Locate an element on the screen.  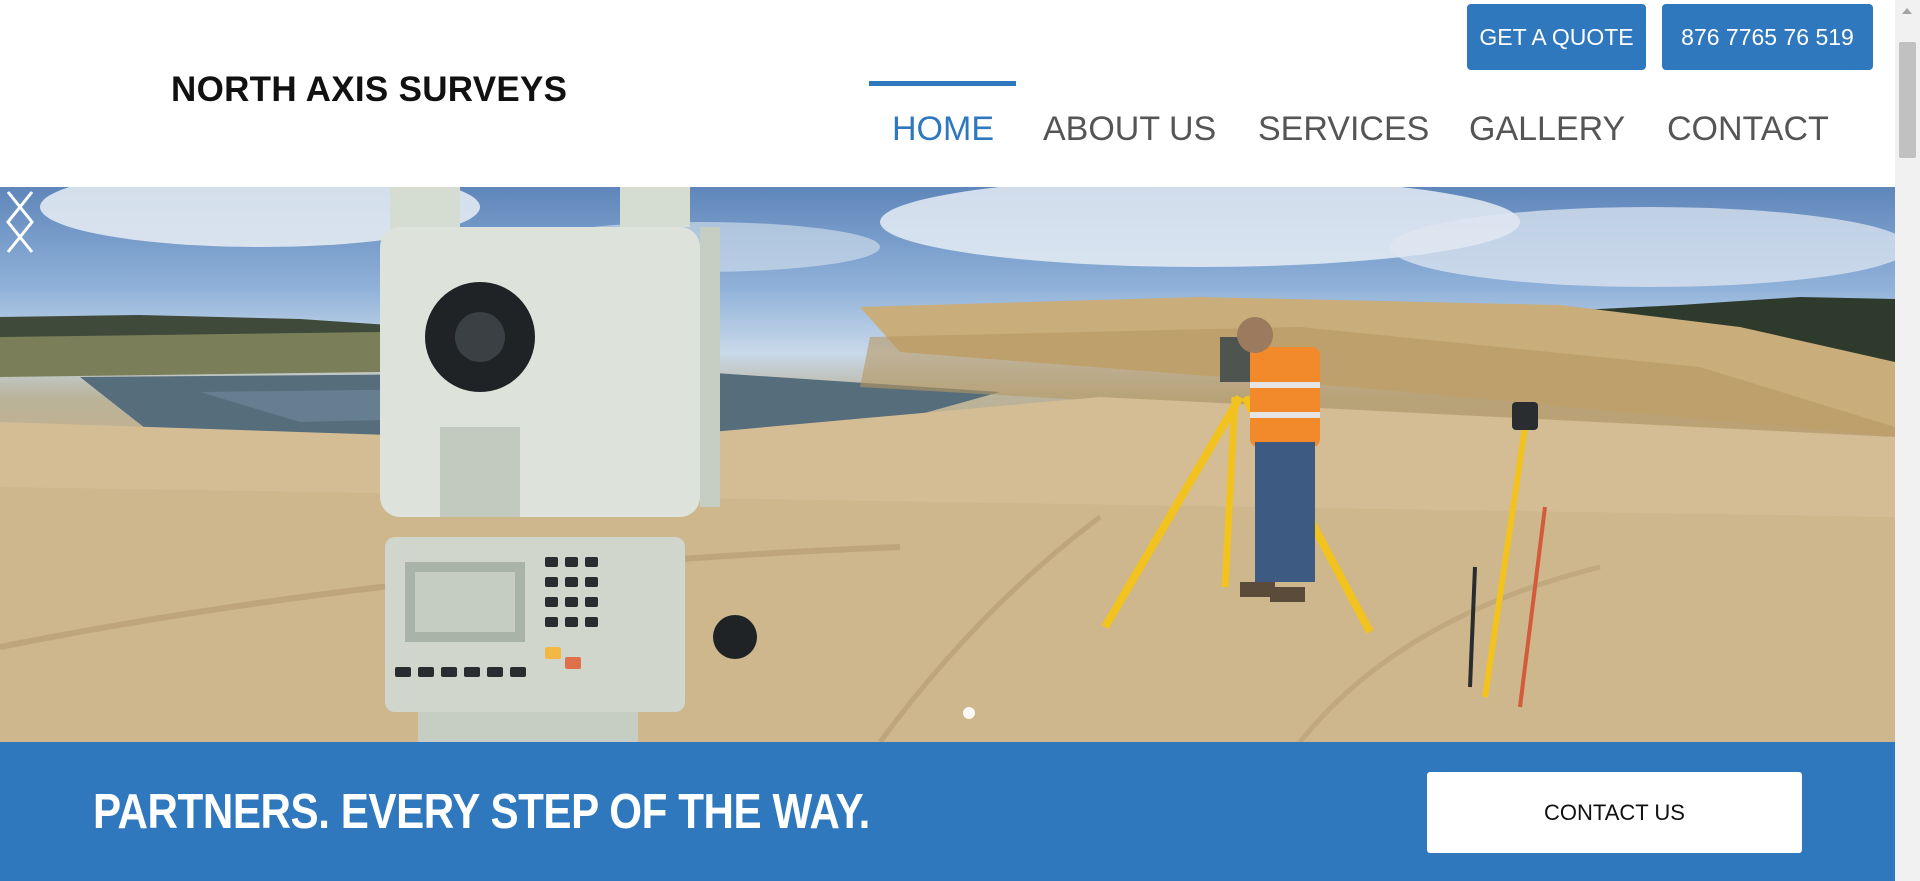
tagline: PARTNERS. EVERY STEP OF THE WAY. is located at coordinates (481, 812).